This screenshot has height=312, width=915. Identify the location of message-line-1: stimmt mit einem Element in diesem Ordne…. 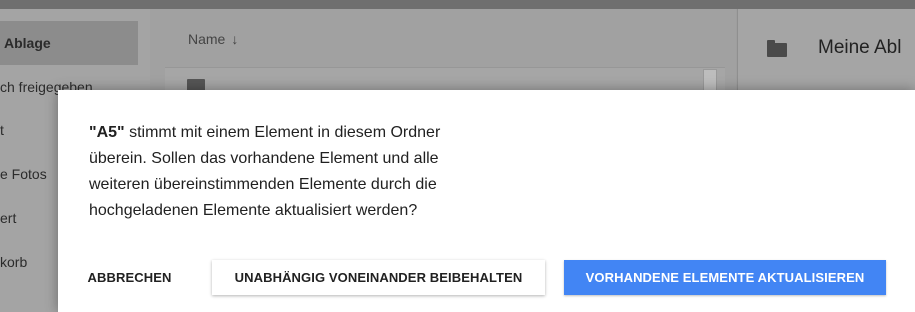
(282, 132).